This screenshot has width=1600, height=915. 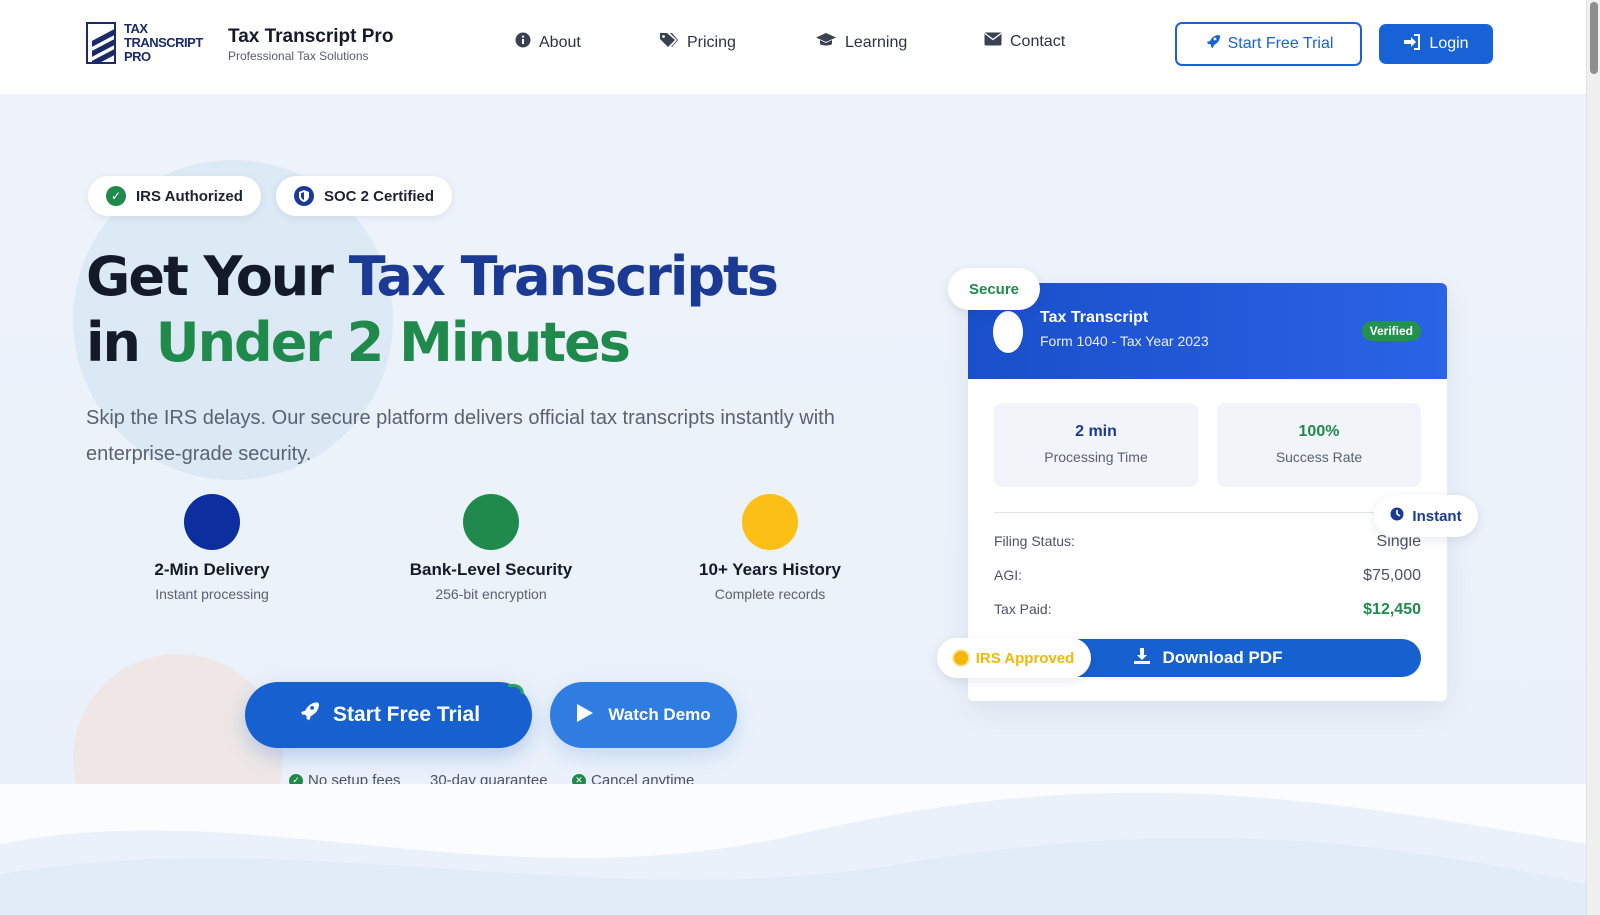 I want to click on trust-item: ✕ Cancel anytime, so click(x=633, y=778).